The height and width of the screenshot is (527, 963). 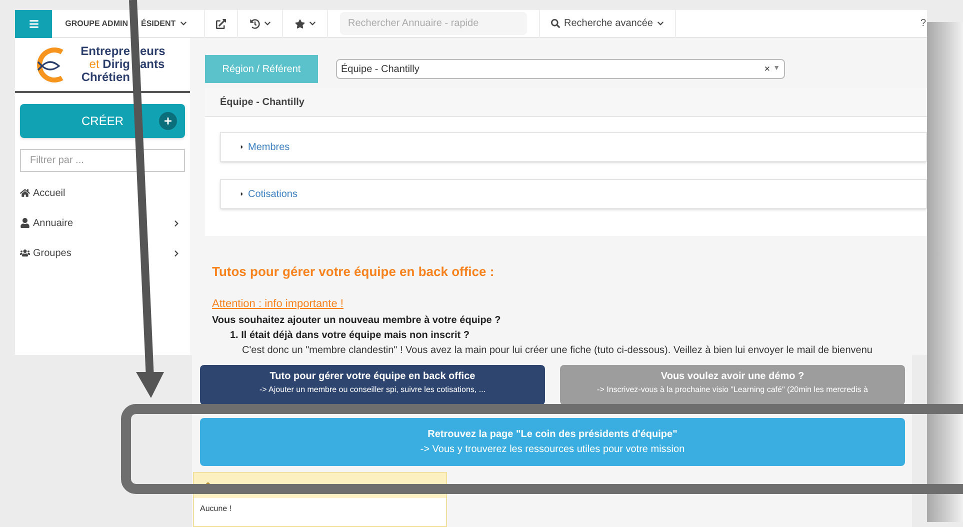 What do you see at coordinates (105, 51) in the screenshot?
I see `logo-text: Entrepre` at bounding box center [105, 51].